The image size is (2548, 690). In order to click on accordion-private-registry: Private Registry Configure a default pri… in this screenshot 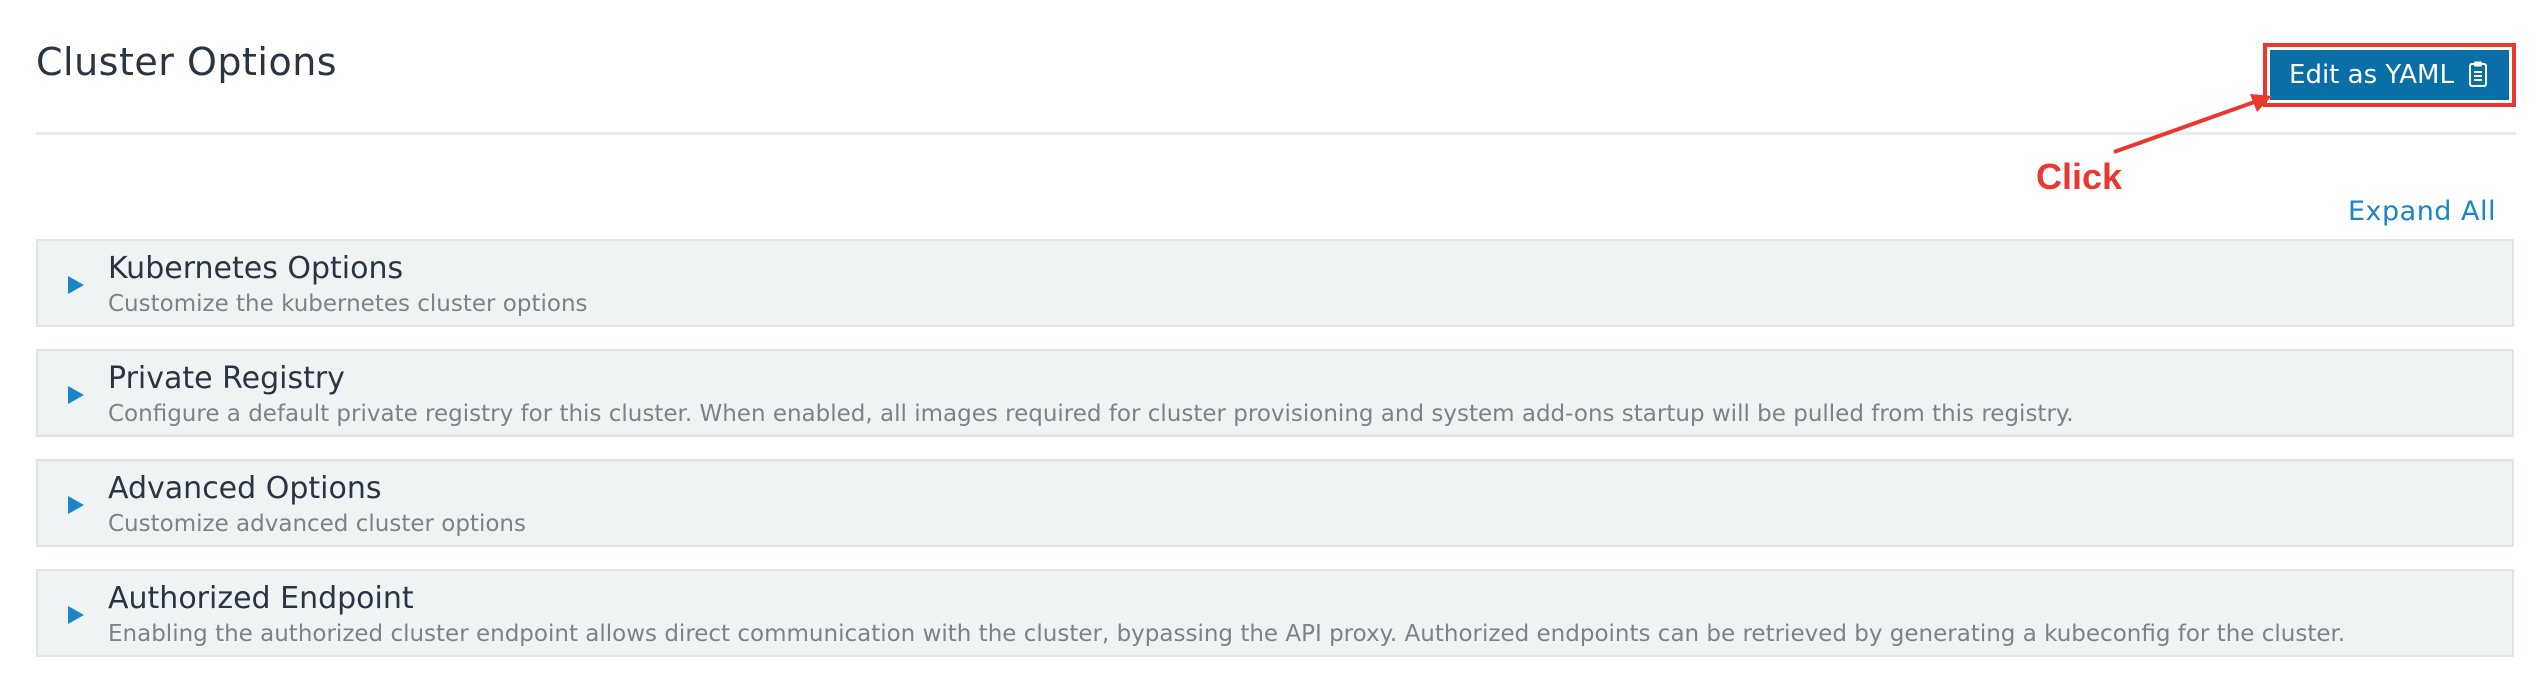, I will do `click(1275, 393)`.